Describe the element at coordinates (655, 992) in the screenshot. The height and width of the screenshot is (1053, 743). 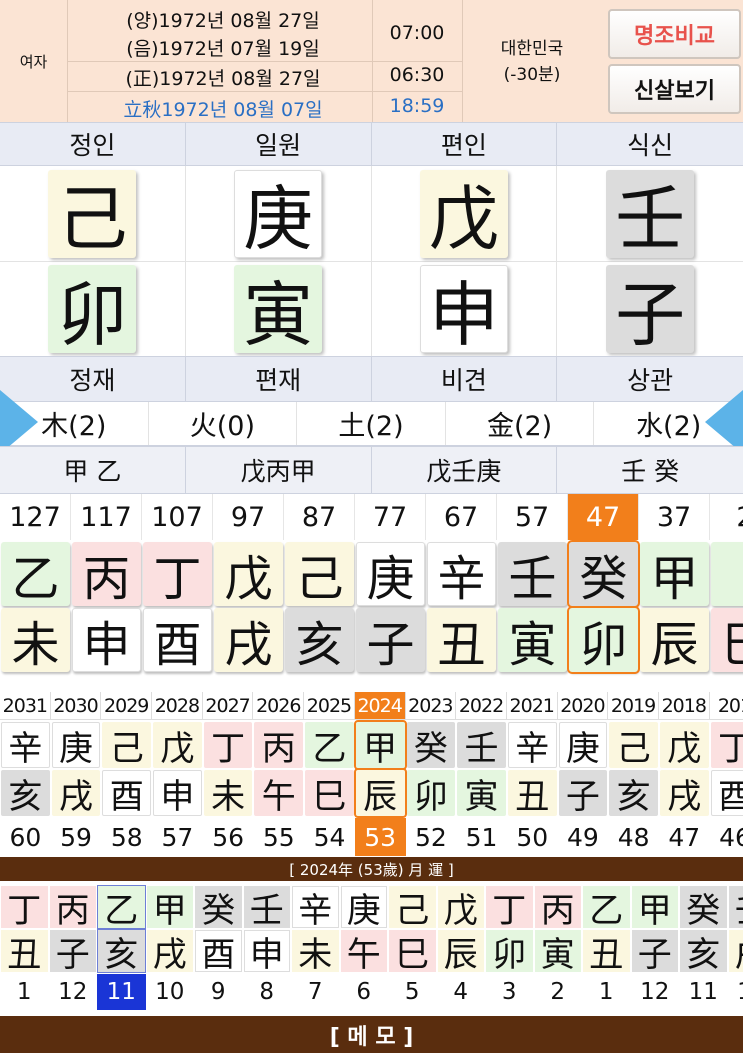
I see `month-number: 12` at that location.